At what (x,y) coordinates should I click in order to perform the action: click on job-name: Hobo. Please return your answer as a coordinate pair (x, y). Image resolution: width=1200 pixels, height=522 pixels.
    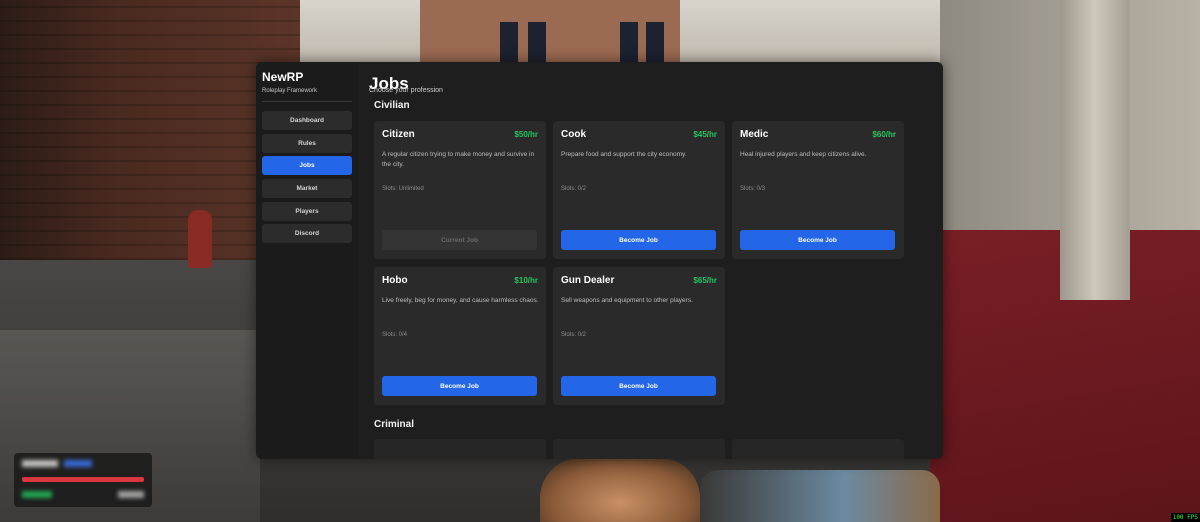
    Looking at the image, I should click on (395, 280).